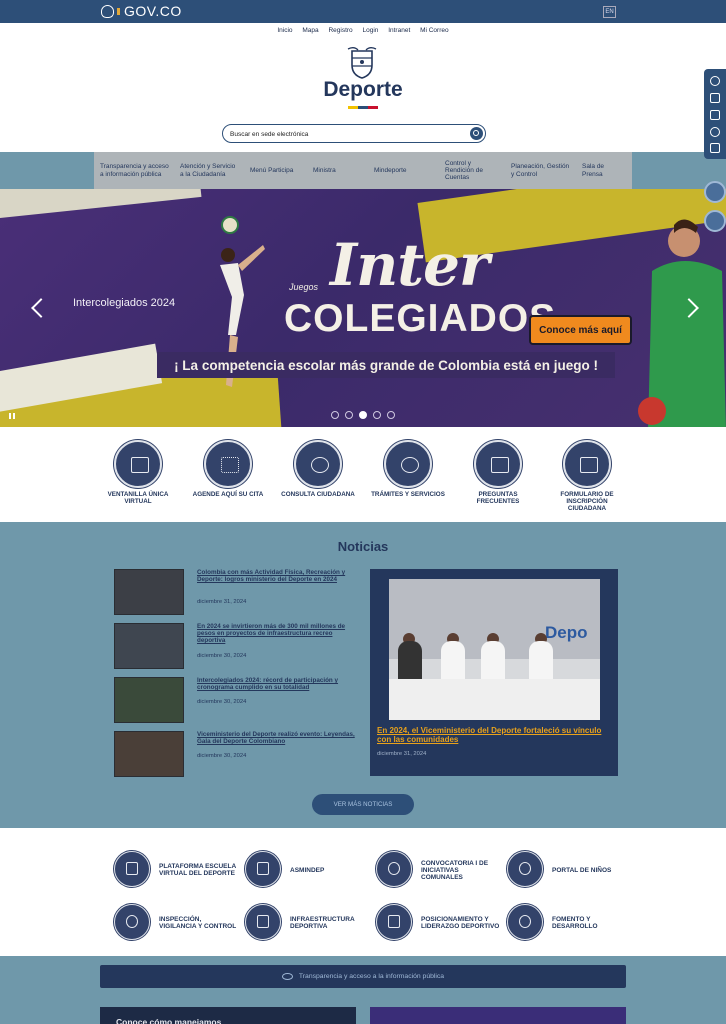 The height and width of the screenshot is (1024, 726). I want to click on brand-title: Deporte, so click(363, 90).